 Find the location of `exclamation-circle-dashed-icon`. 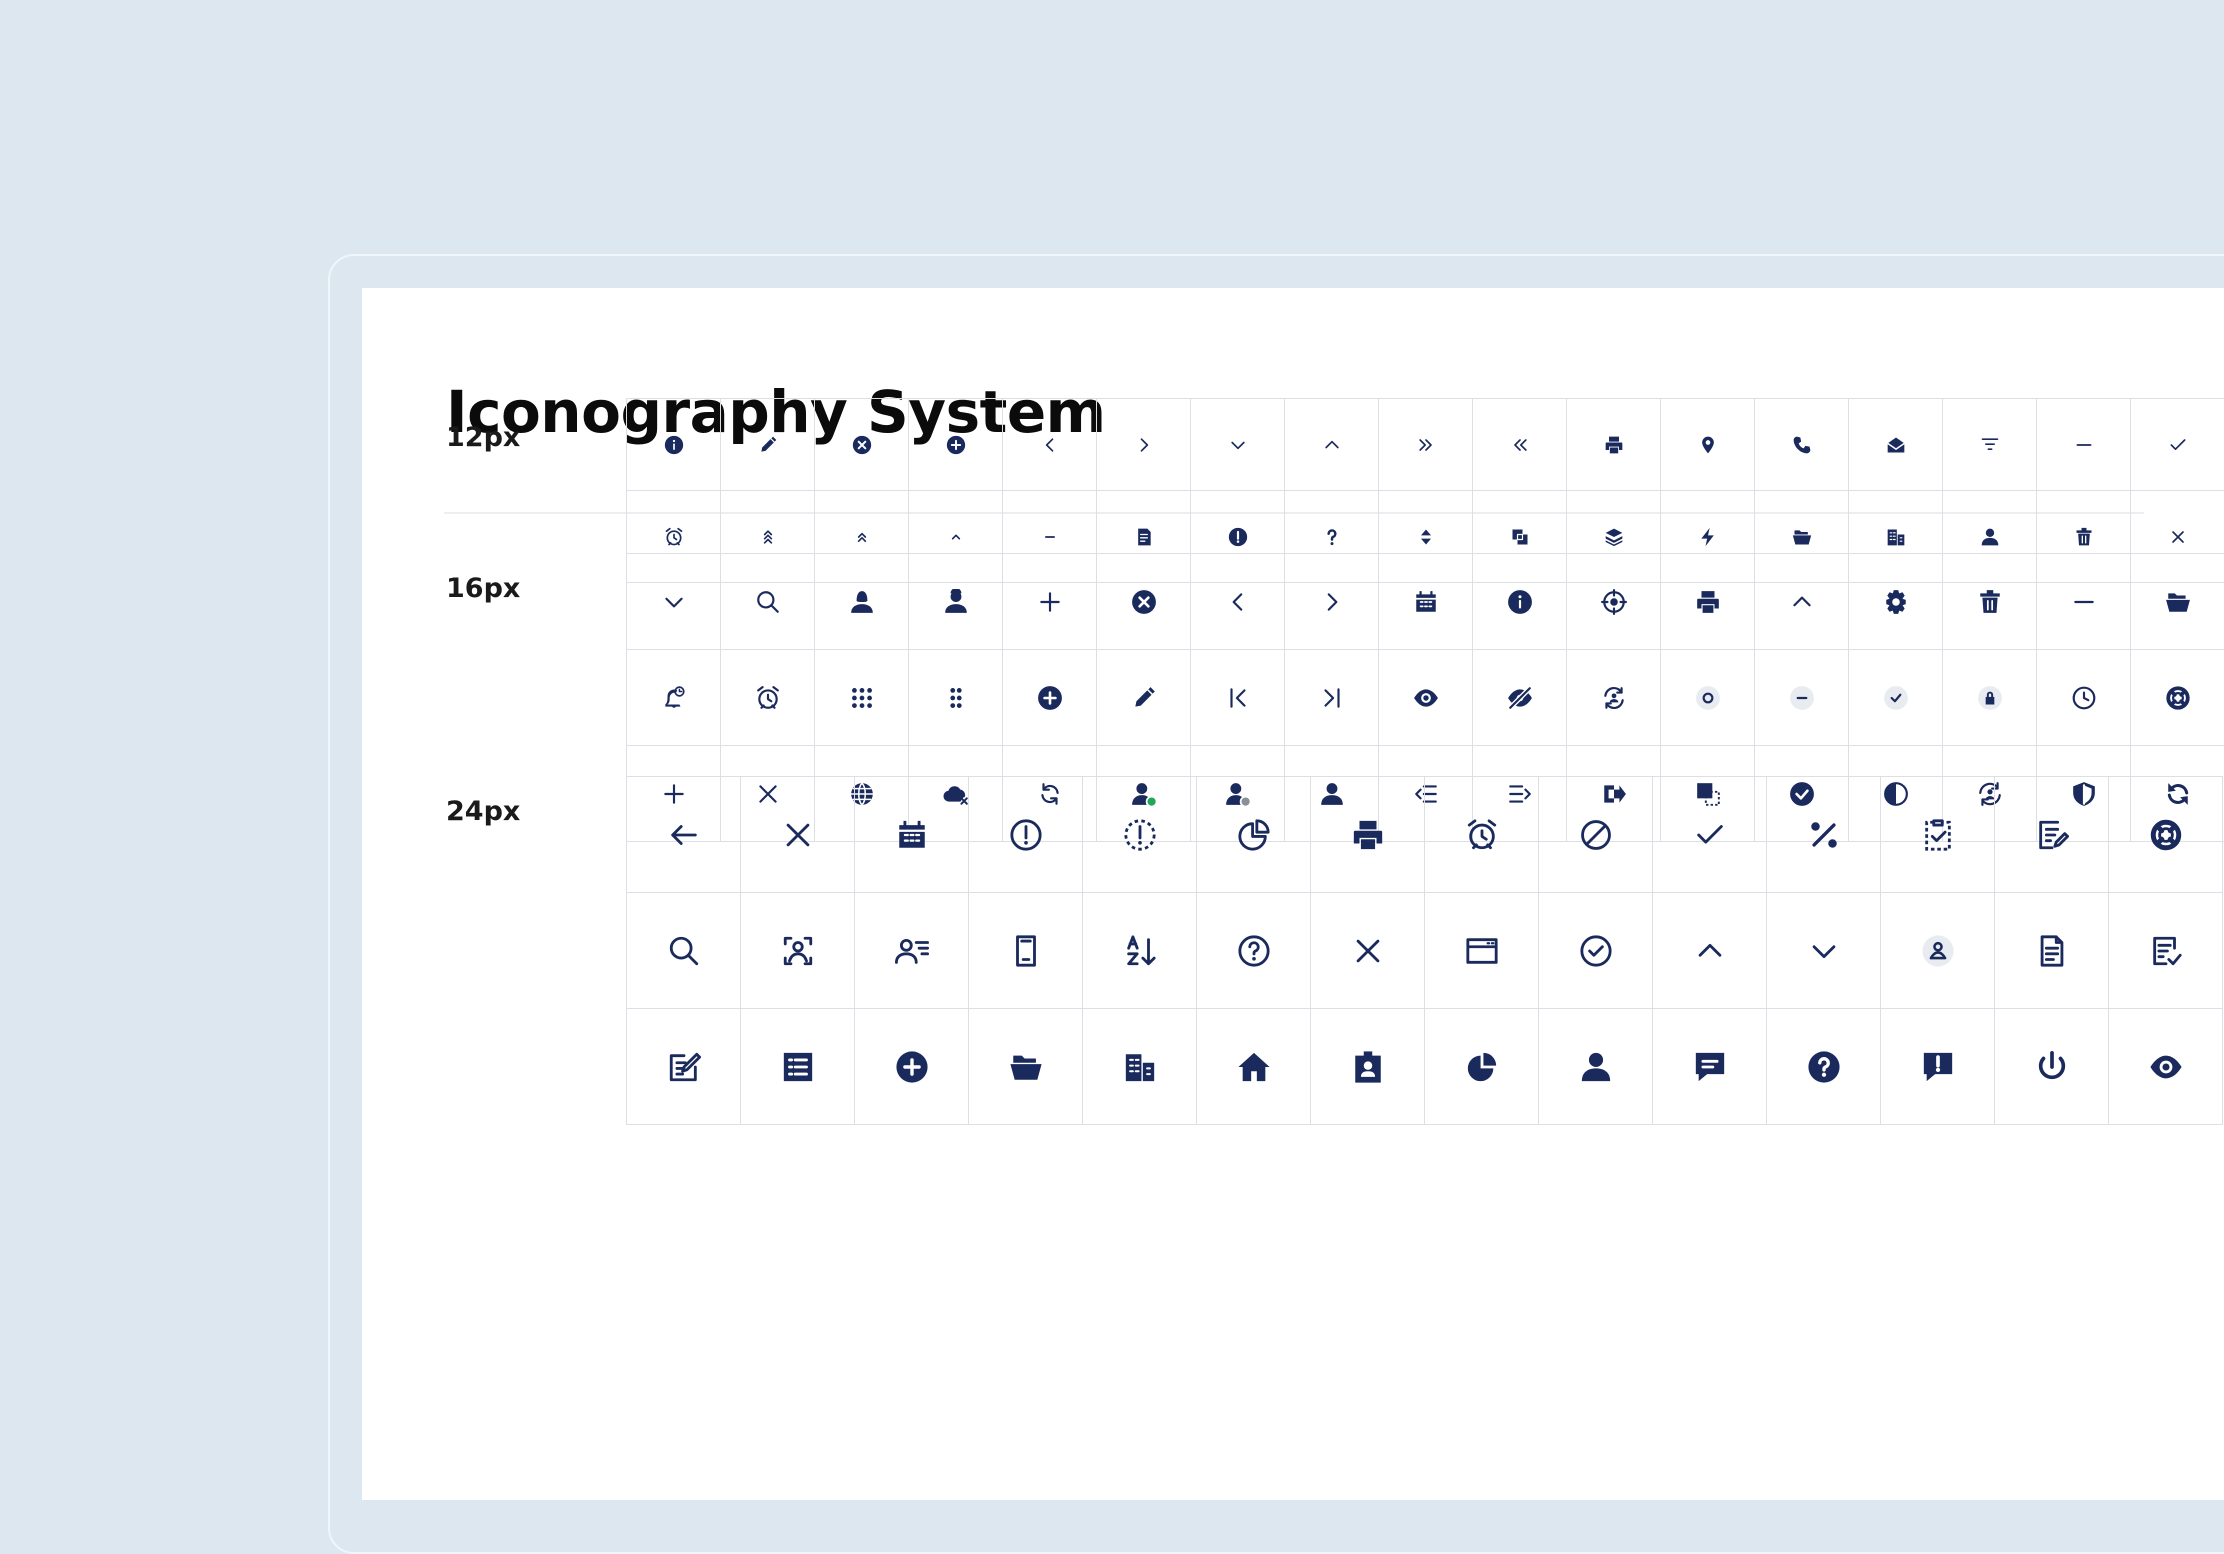

exclamation-circle-dashed-icon is located at coordinates (1139, 834).